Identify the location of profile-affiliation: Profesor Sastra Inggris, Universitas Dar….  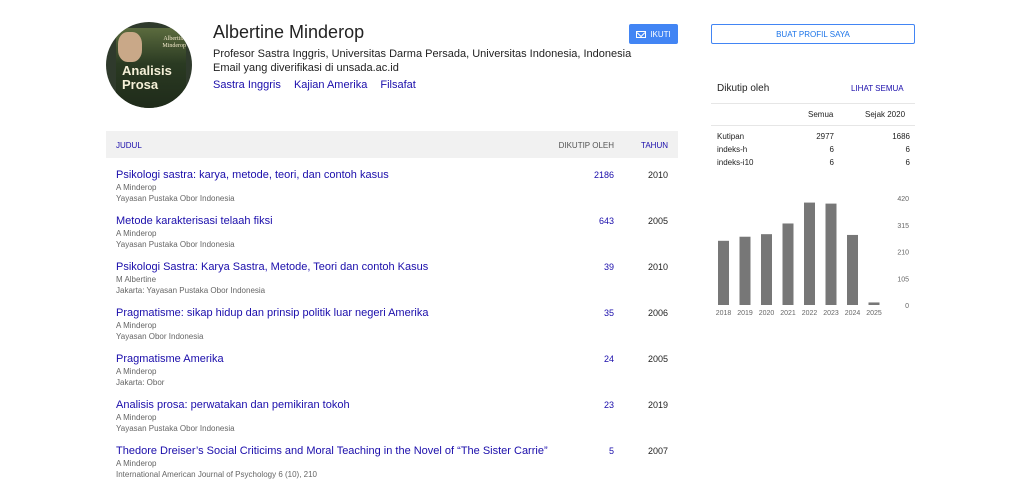
(422, 54).